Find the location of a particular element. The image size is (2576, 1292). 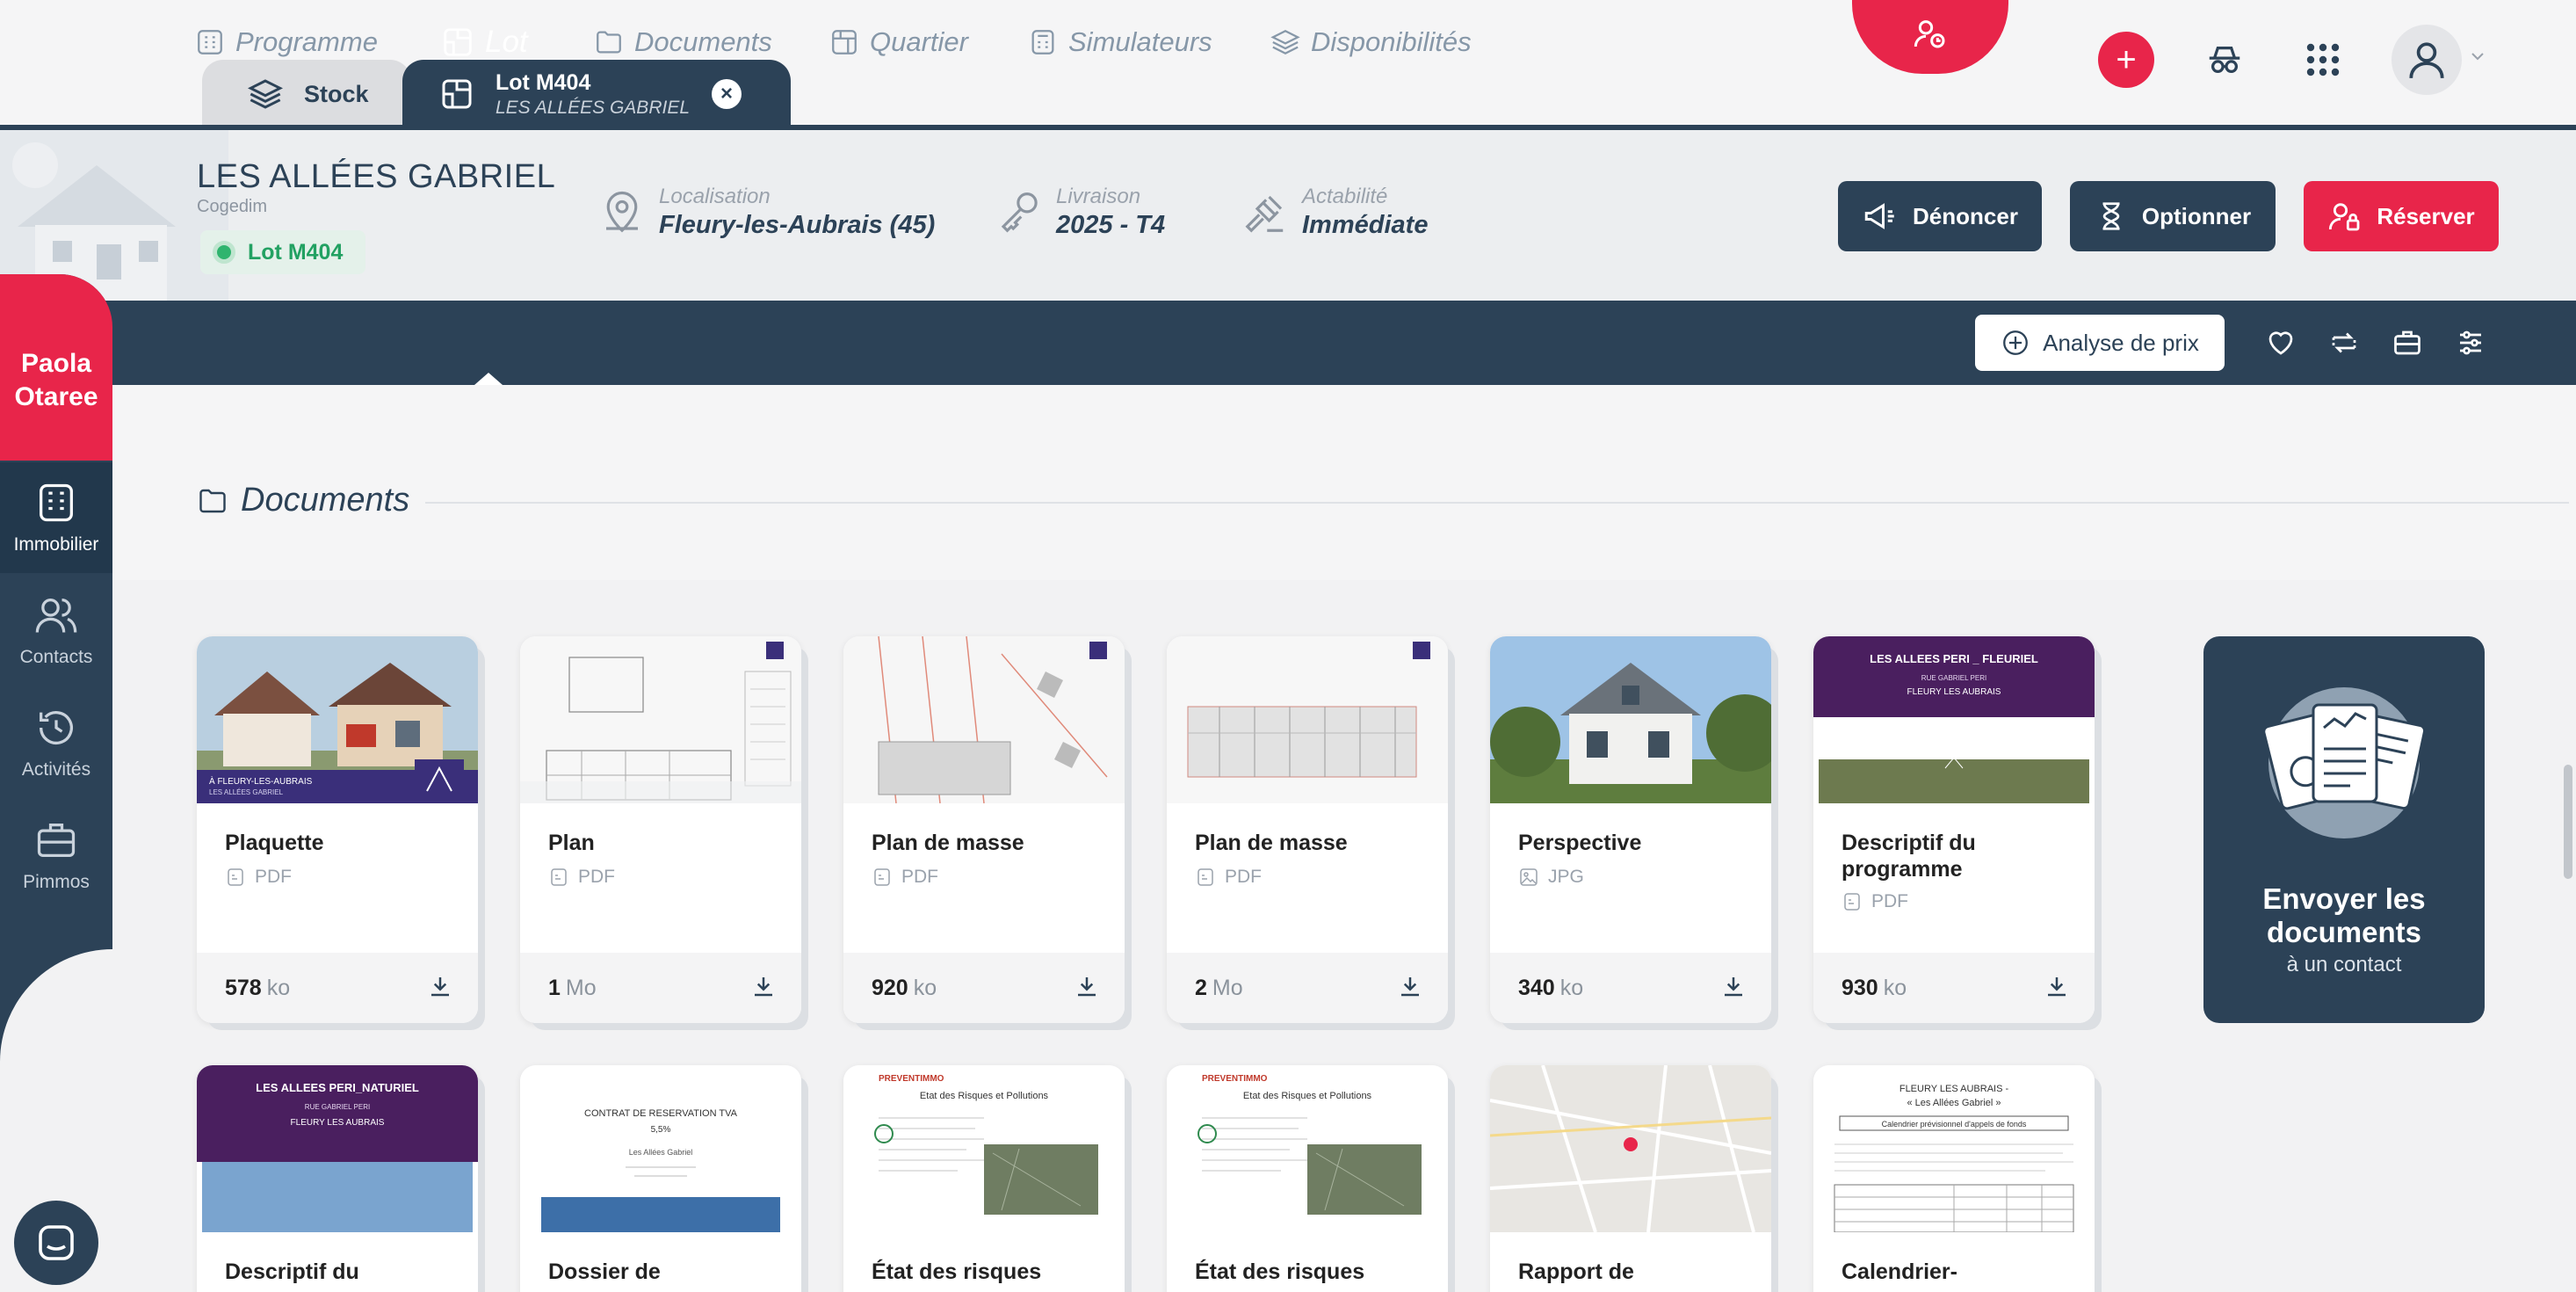

filter-icon is located at coordinates (2470, 342).